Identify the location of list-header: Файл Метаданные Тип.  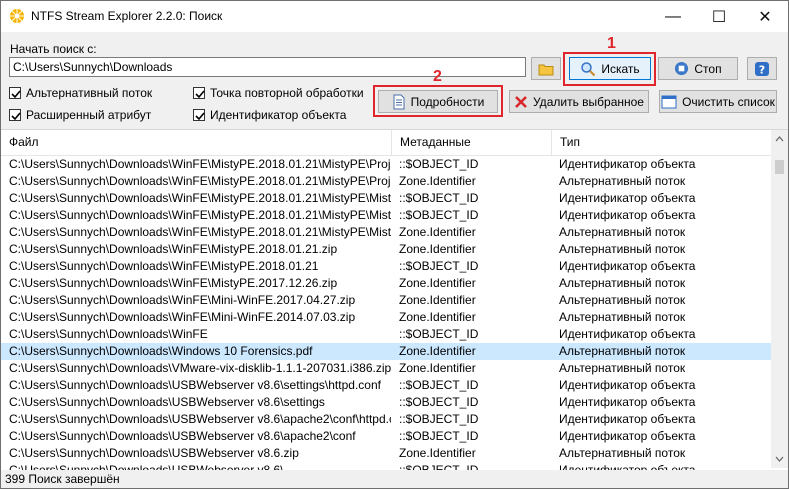
(386, 143).